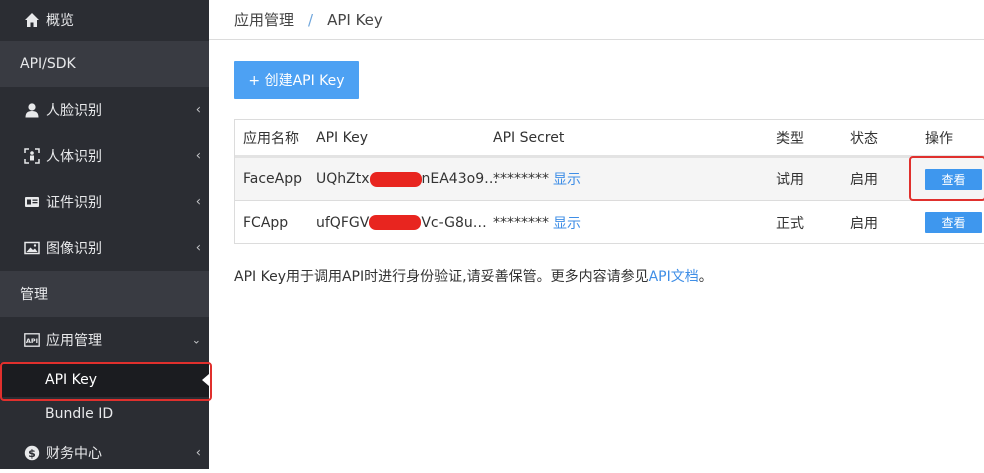  I want to click on sidebar-item-label: 人体识别, so click(74, 157).